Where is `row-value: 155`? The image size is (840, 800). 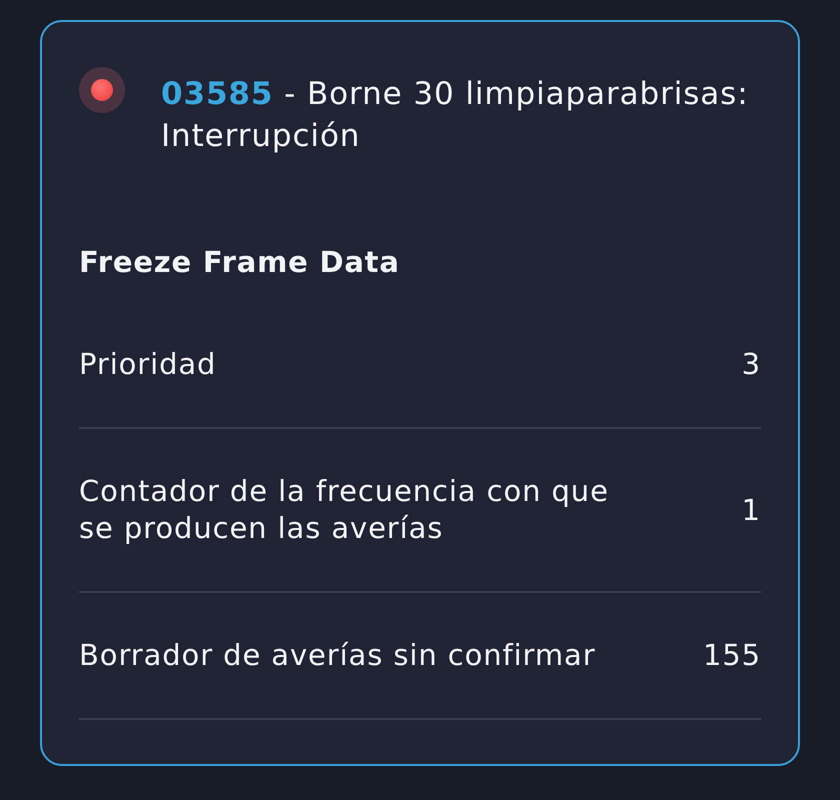 row-value: 155 is located at coordinates (731, 655).